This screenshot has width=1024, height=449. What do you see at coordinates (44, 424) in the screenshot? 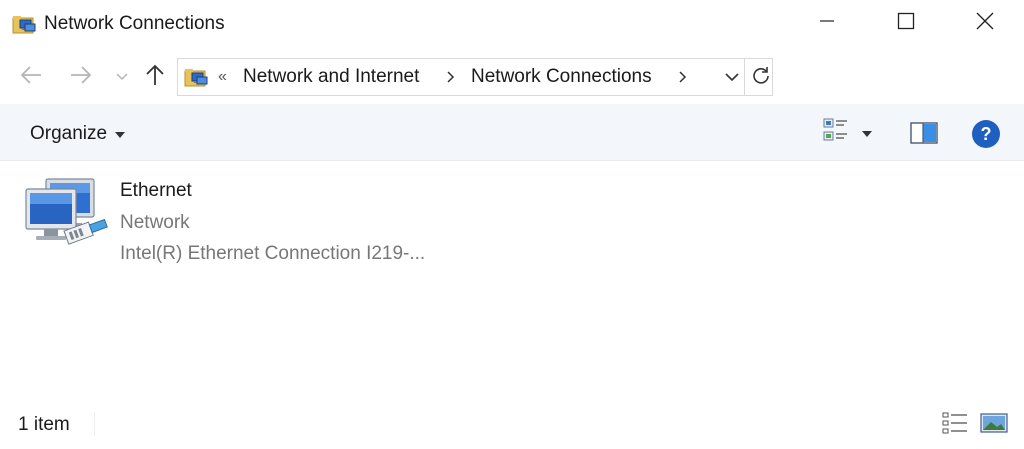
I see `item-count: 1 item` at bounding box center [44, 424].